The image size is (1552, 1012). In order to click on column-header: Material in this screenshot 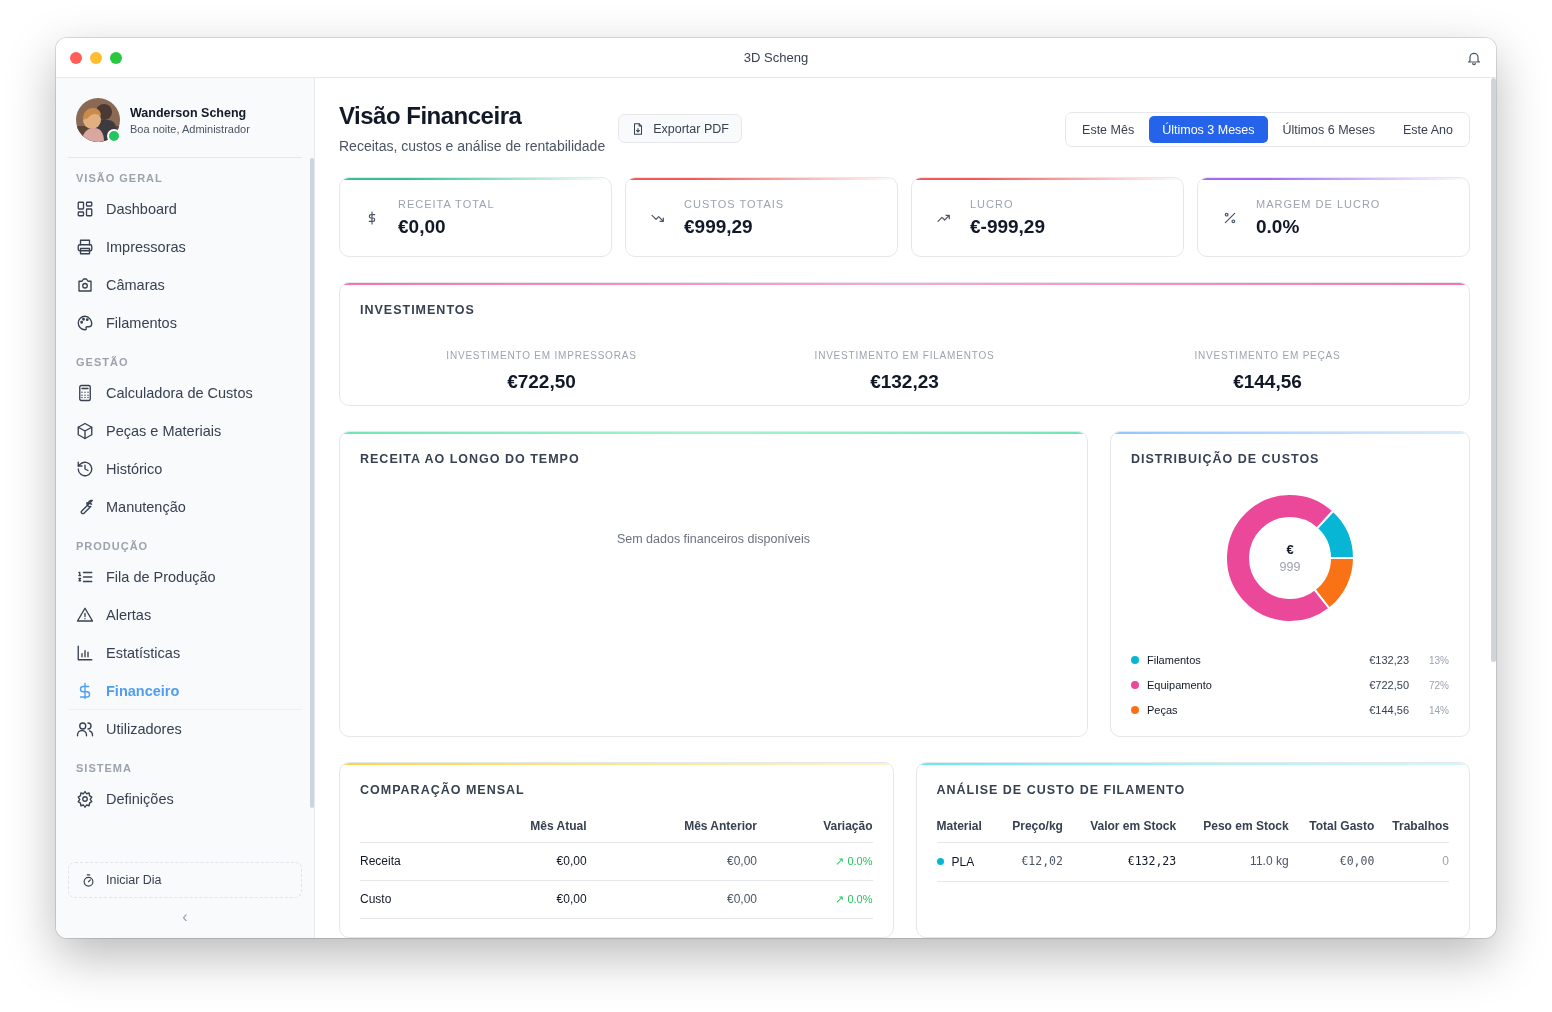, I will do `click(966, 831)`.